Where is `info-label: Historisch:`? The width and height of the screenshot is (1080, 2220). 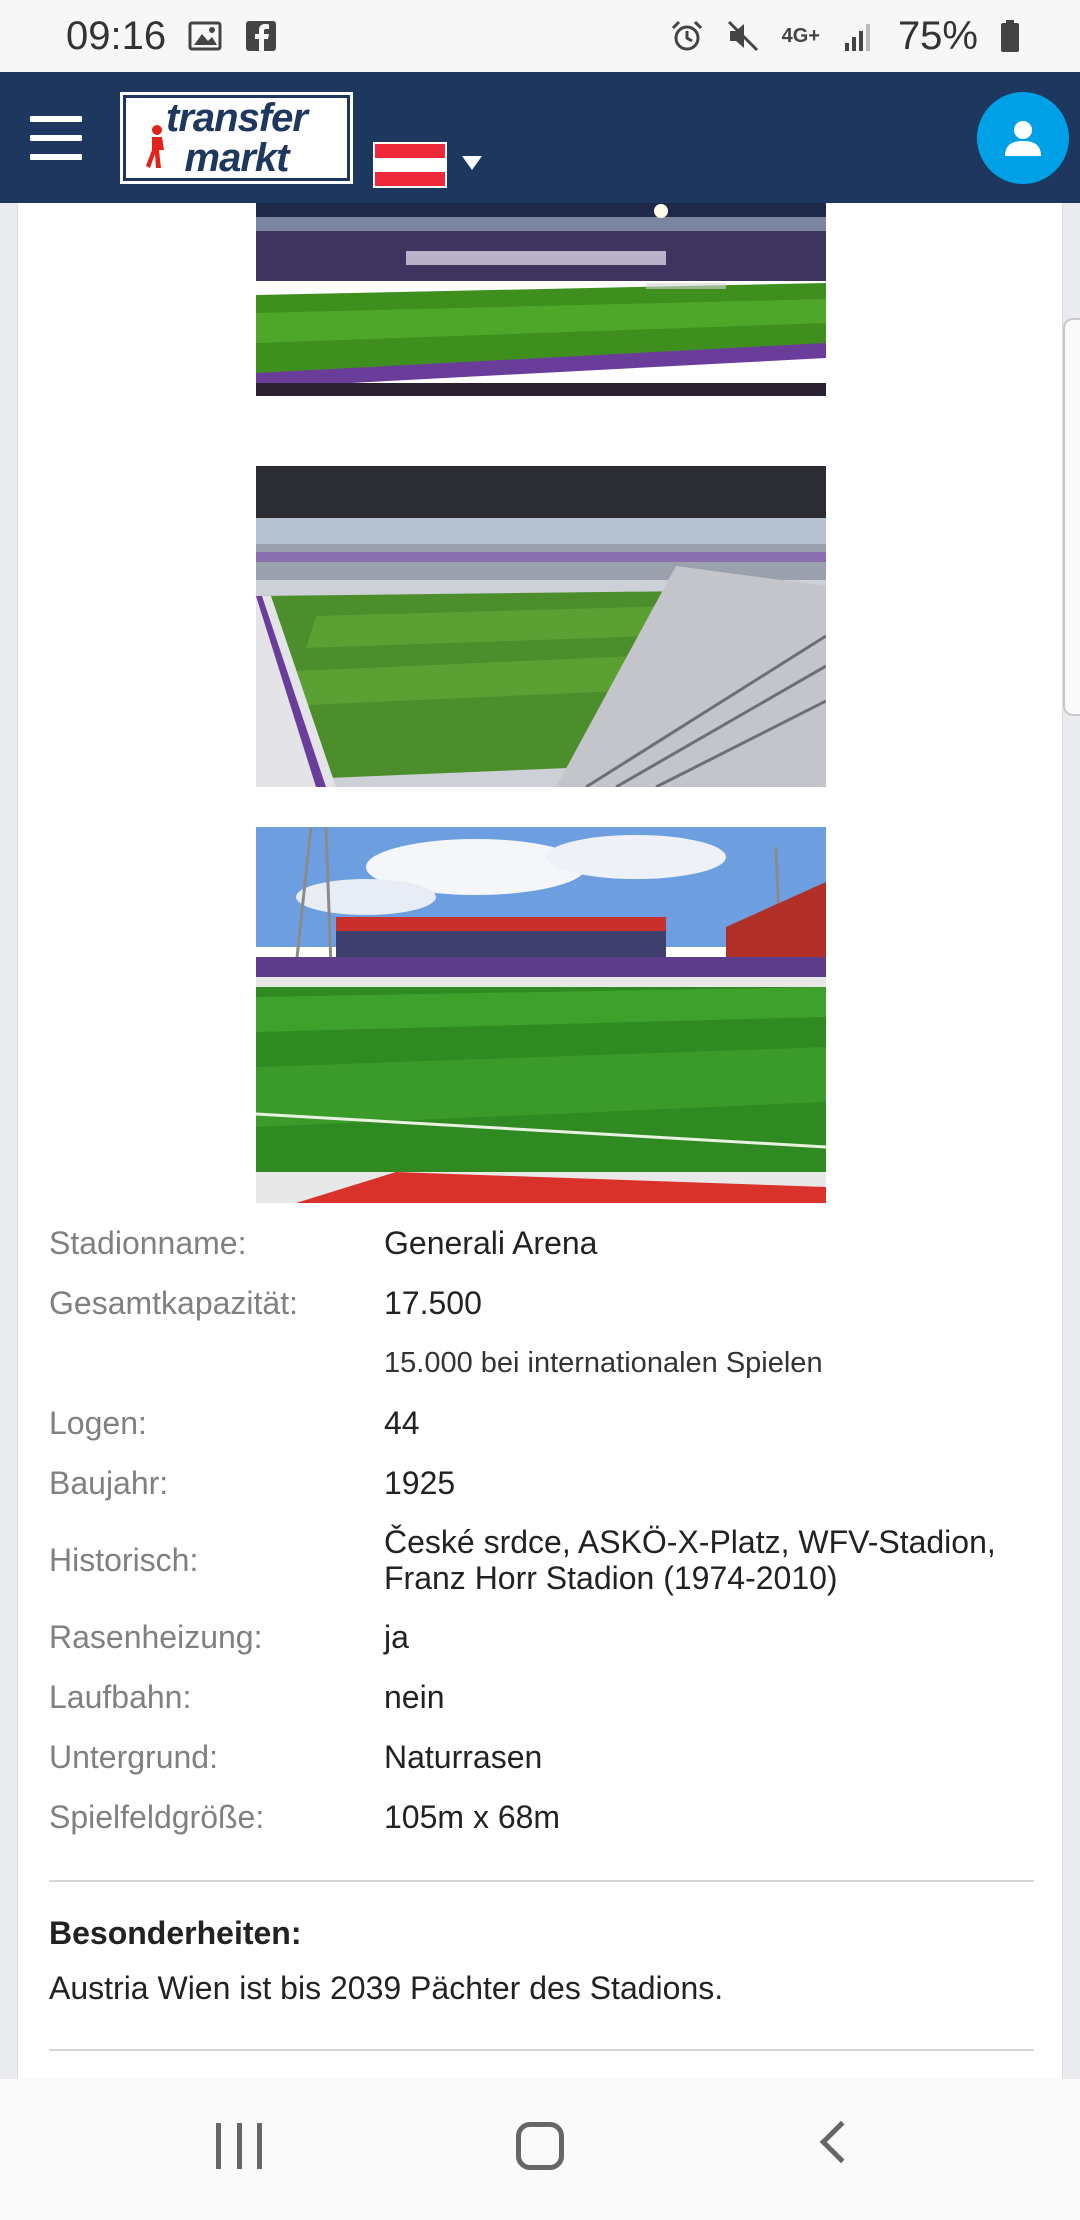
info-label: Historisch: is located at coordinates (124, 1559).